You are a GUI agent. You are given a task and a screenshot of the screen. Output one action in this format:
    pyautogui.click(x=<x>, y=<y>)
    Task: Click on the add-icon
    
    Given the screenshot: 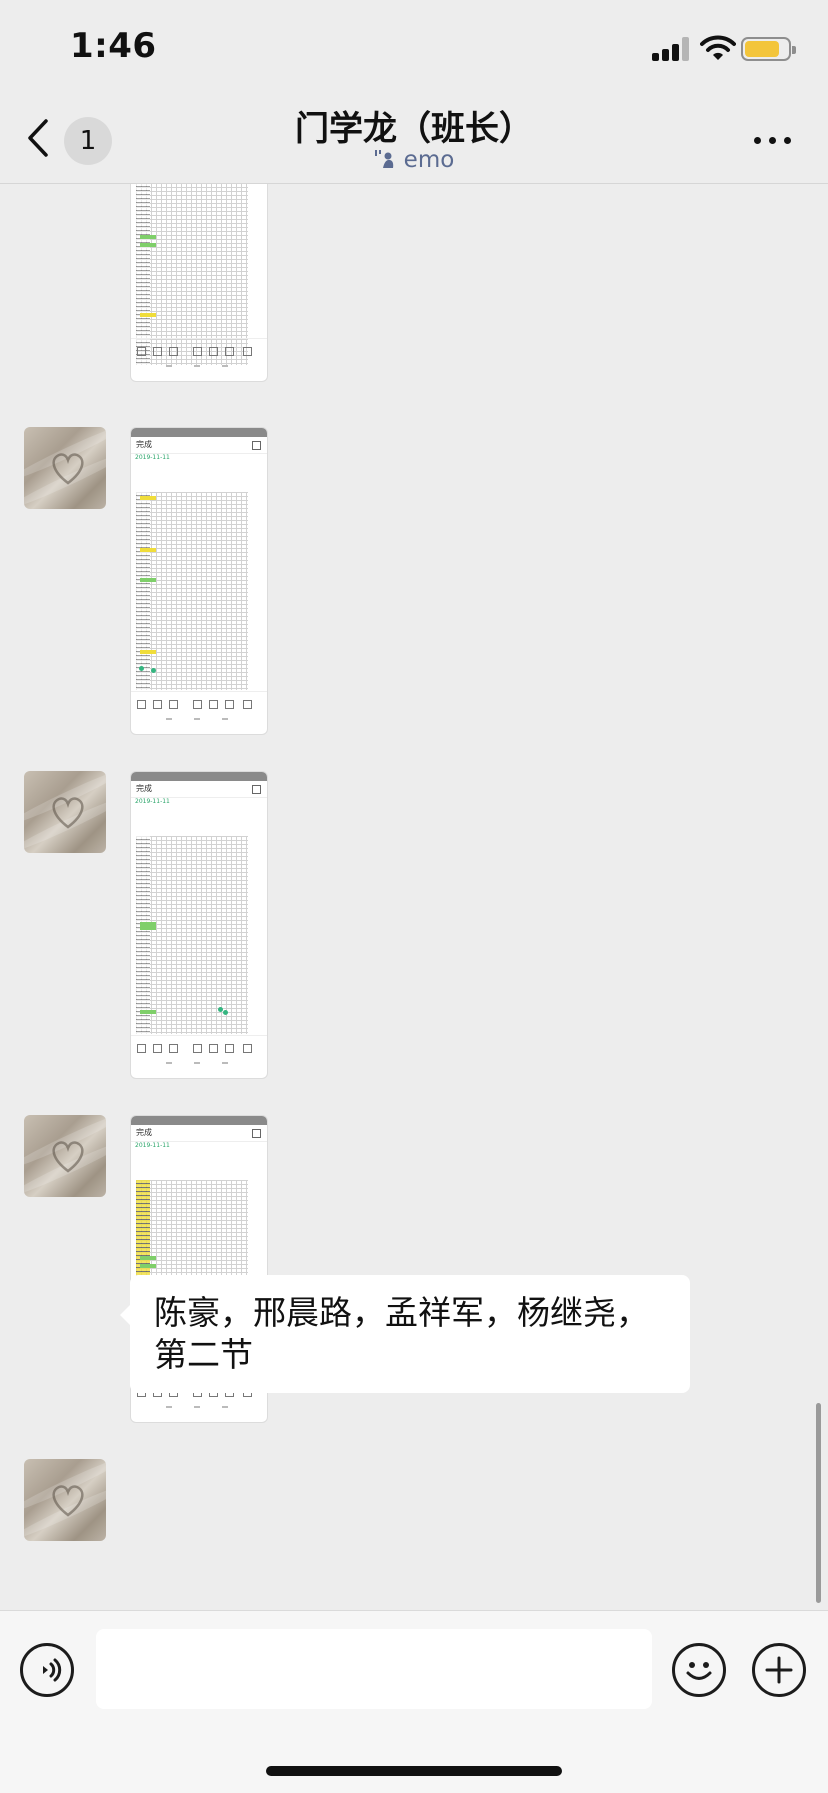 What is the action you would take?
    pyautogui.click(x=779, y=1670)
    